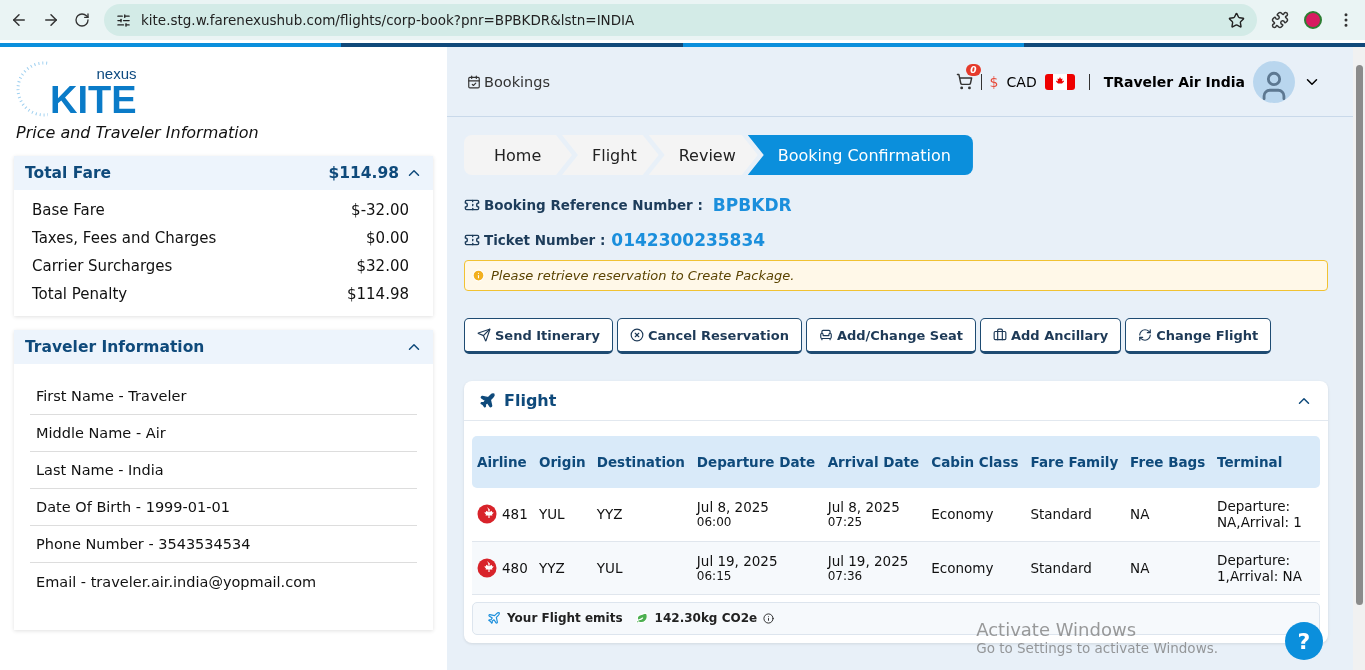 This screenshot has width=1365, height=670. Describe the element at coordinates (380, 210) in the screenshot. I see `fare-amount: $-32.00` at that location.